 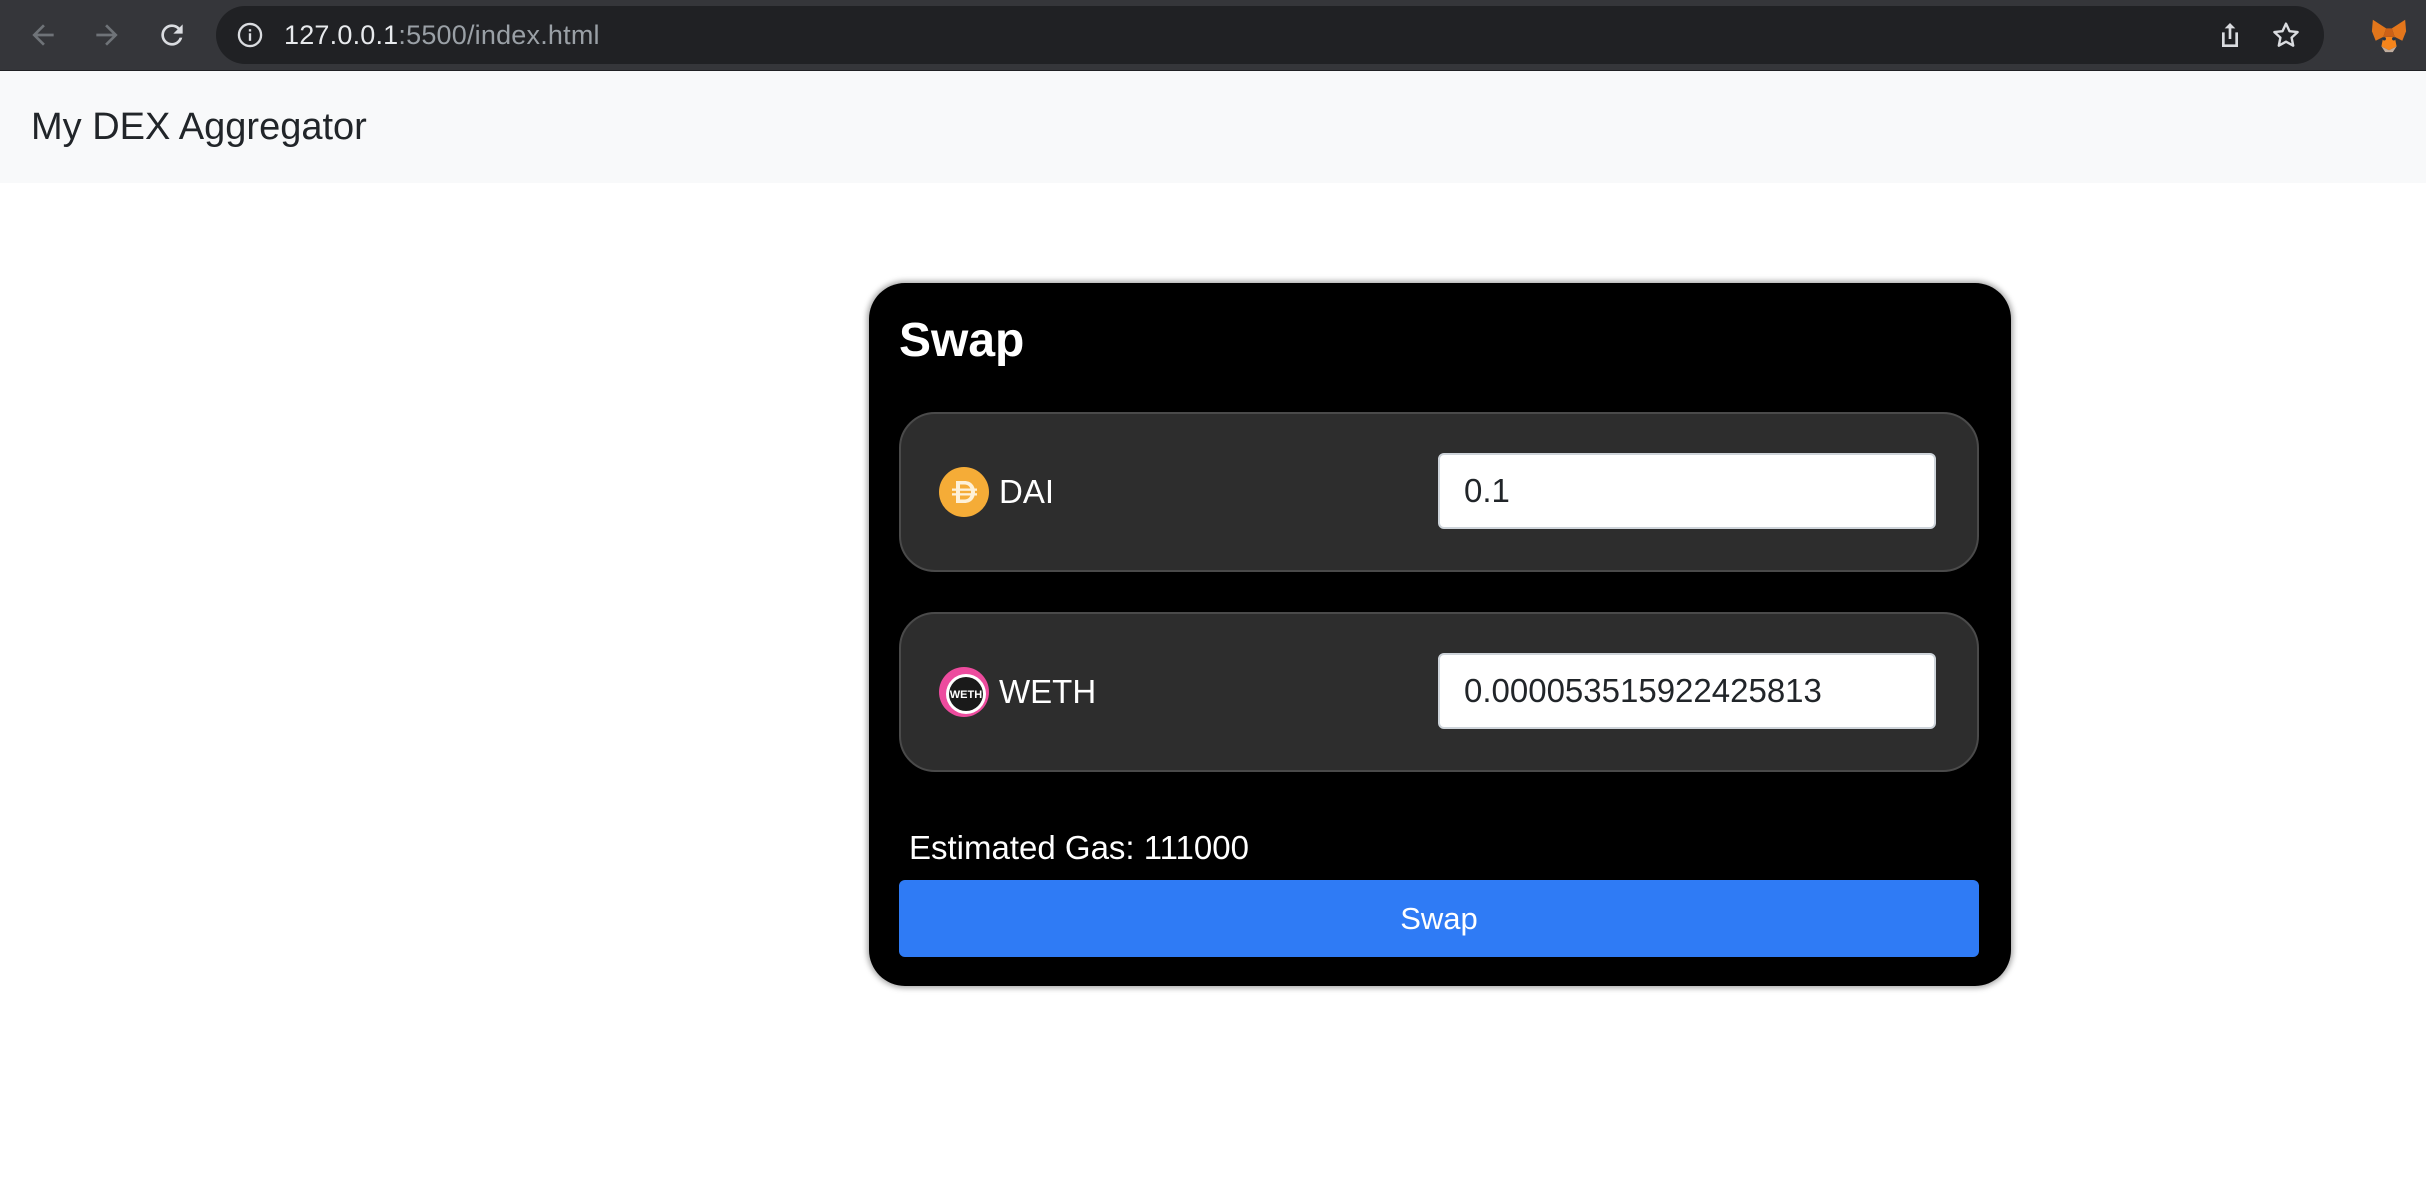 I want to click on reload-button, so click(x=172, y=35).